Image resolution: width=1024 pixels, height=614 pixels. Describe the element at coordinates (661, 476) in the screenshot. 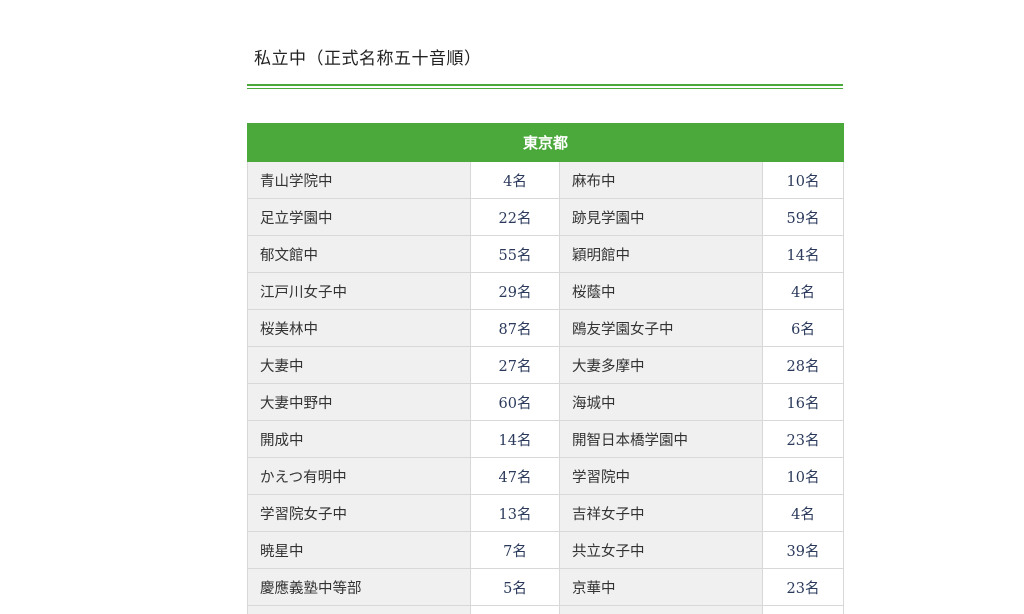

I see `school-name-cell: 学習院中` at that location.